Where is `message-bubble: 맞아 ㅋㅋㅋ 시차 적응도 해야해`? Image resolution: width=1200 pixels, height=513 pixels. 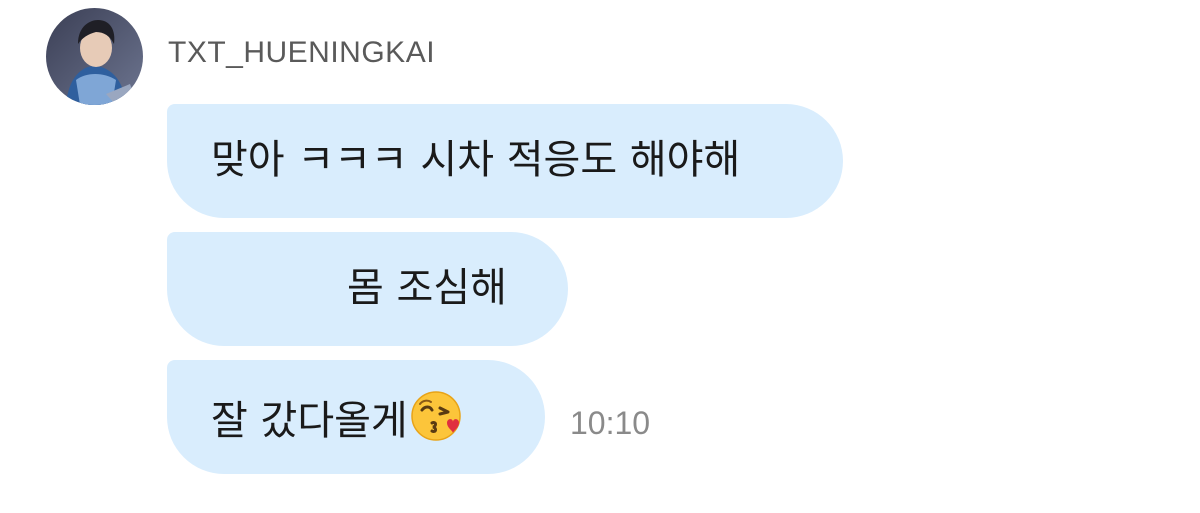 message-bubble: 맞아 ㅋㅋㅋ 시차 적응도 해야해 is located at coordinates (505, 161).